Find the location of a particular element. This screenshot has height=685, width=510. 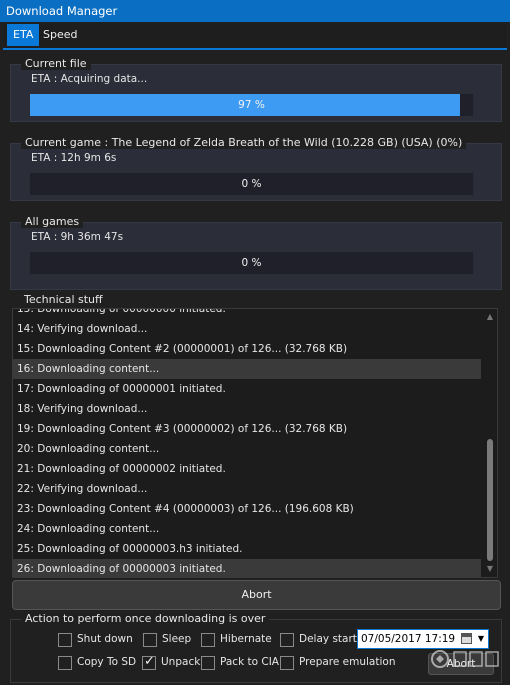

current-file-progress-text: 97 % is located at coordinates (251, 105).